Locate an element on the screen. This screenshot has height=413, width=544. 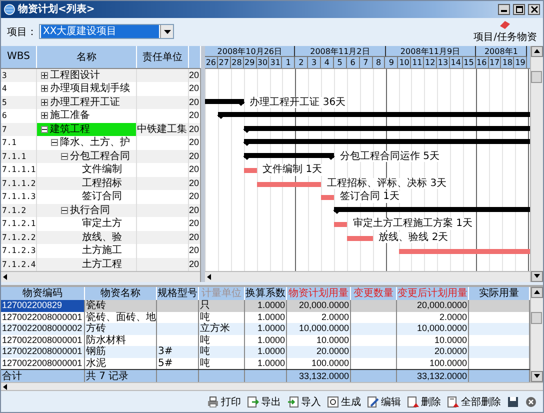
day-header: 10 is located at coordinates (405, 62).